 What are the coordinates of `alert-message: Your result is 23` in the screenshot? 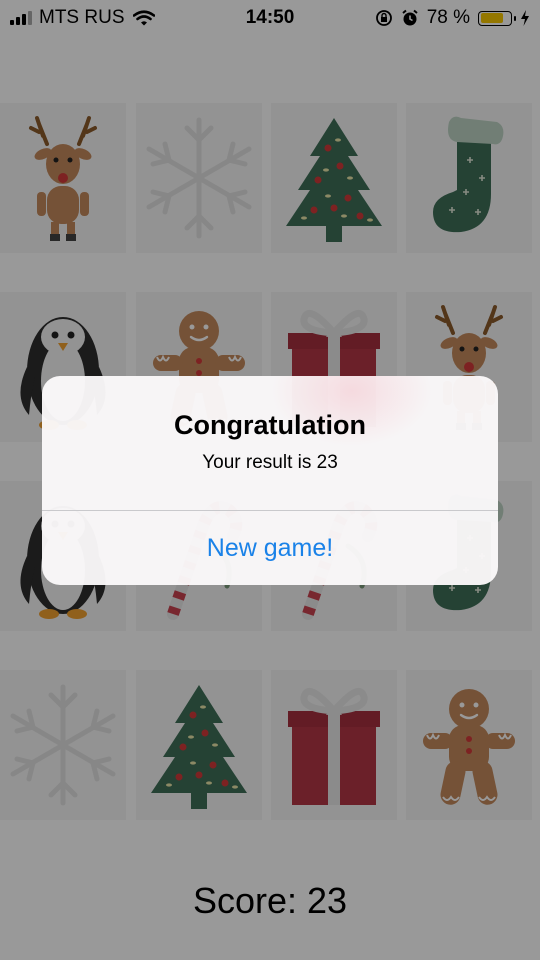 It's located at (270, 462).